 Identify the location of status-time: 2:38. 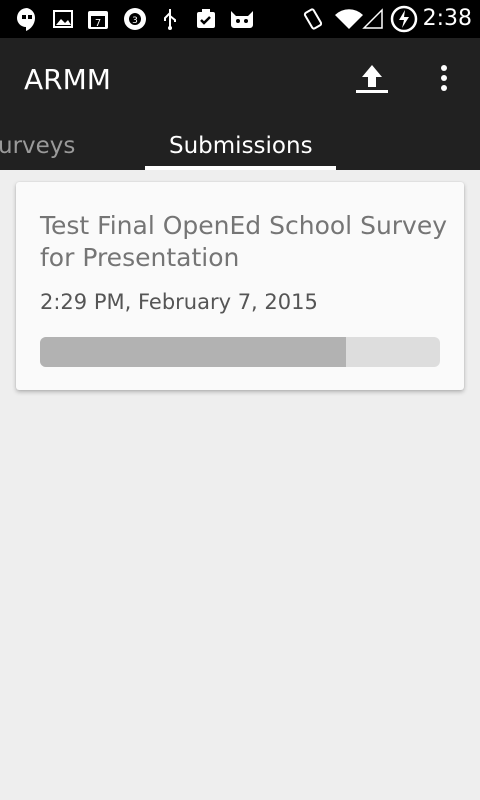
(447, 18).